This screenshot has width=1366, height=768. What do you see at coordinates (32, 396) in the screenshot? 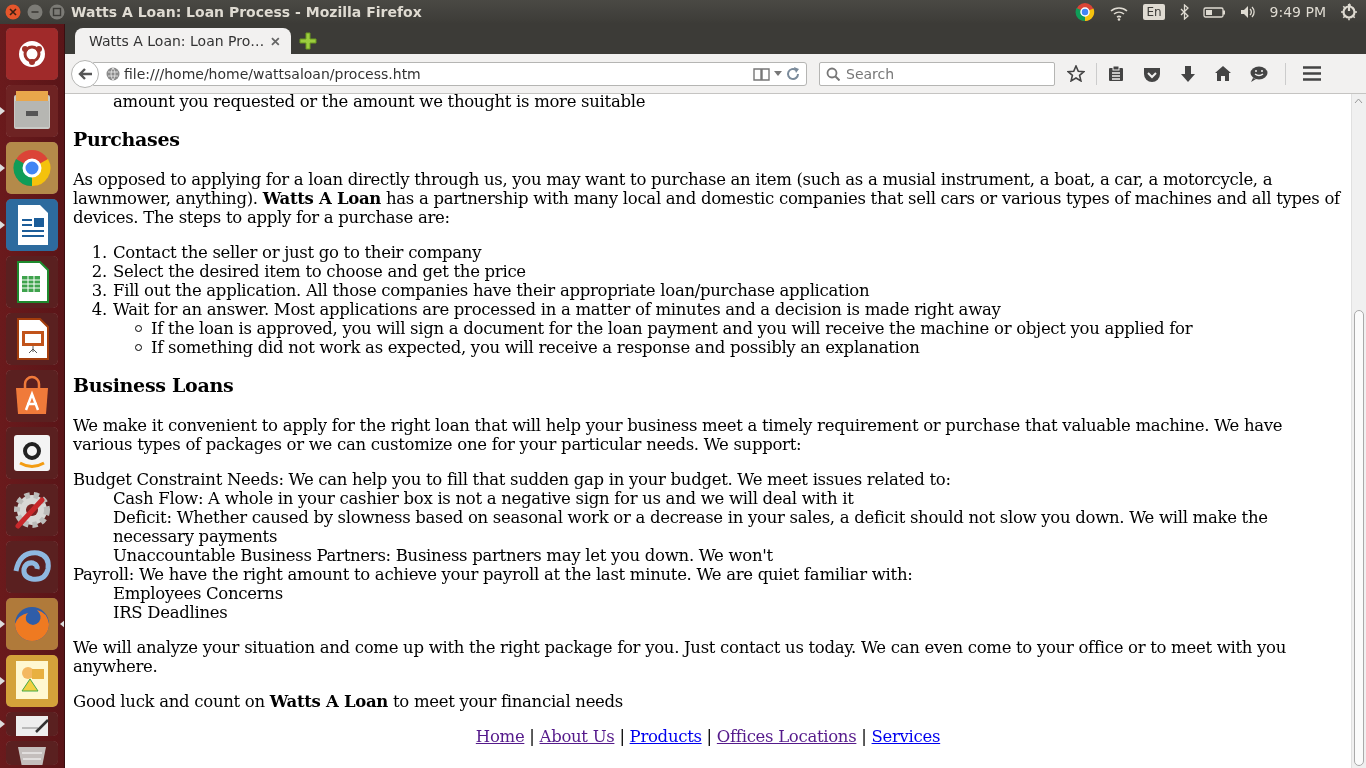
I see `shopping-bag-icon` at bounding box center [32, 396].